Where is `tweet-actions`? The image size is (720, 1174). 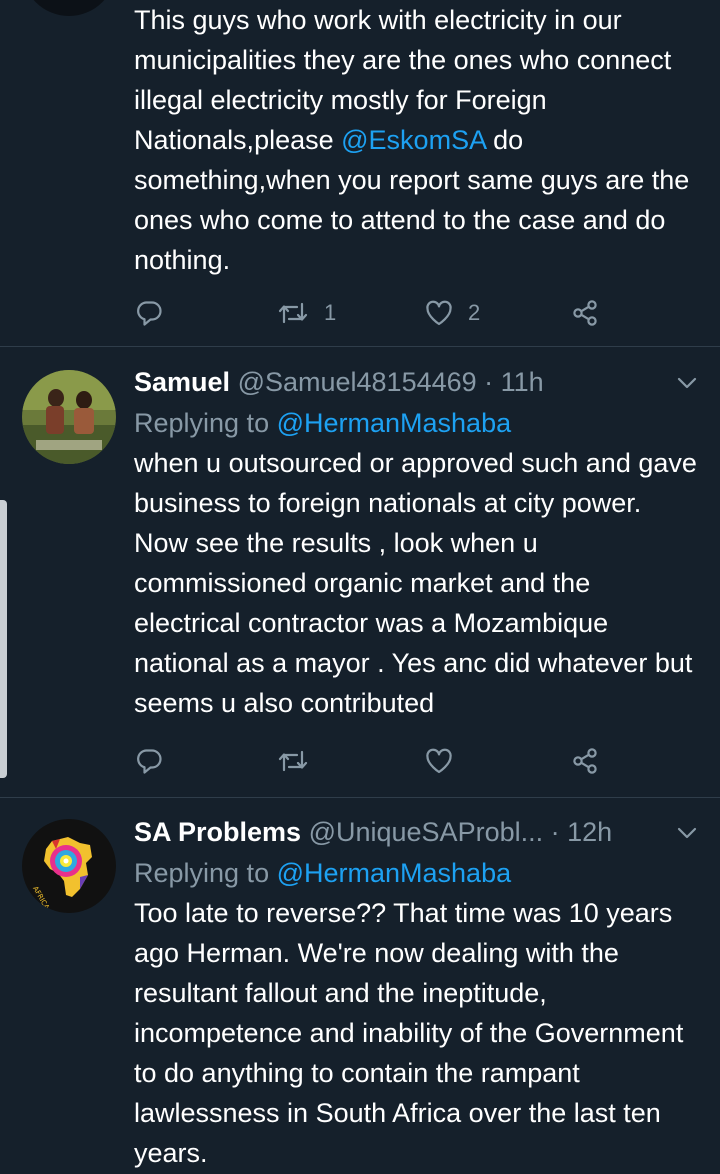 tweet-actions is located at coordinates (374, 761).